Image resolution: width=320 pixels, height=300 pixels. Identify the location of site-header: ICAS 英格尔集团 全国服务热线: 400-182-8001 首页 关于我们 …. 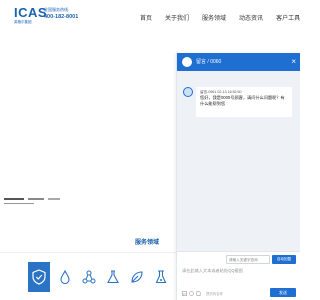
(150, 19).